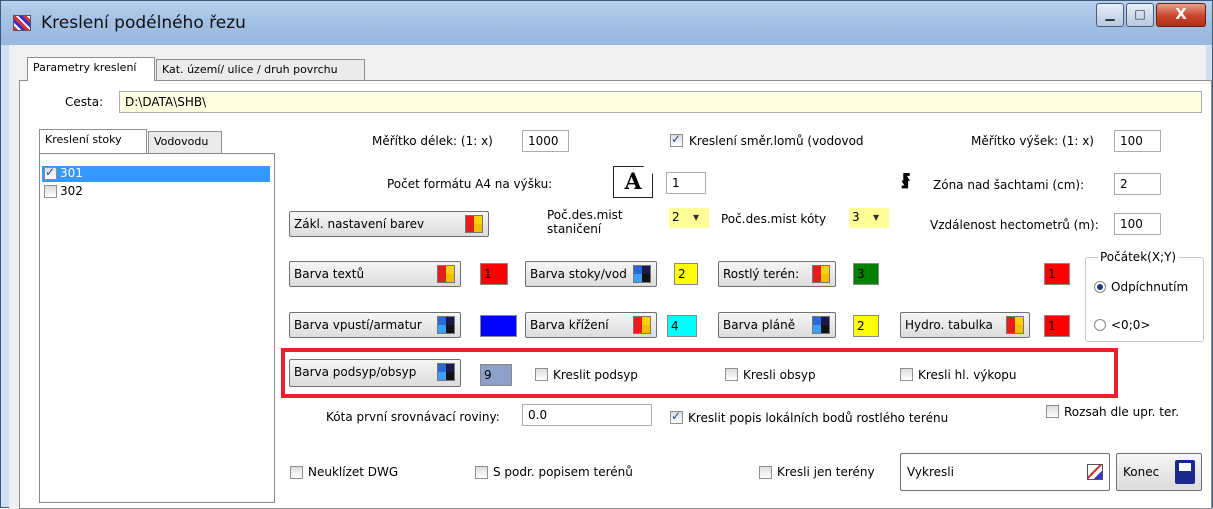 This screenshot has width=1213, height=509. Describe the element at coordinates (413, 417) in the screenshot. I see `kota-label: Kóta první srovnávací roviny:` at that location.